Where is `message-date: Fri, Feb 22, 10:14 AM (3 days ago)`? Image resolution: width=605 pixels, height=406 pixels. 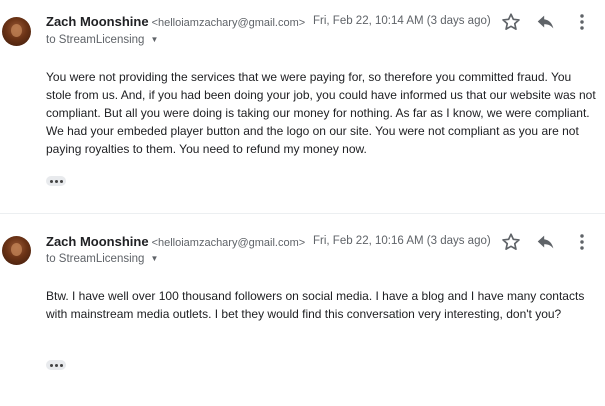 message-date: Fri, Feb 22, 10:14 AM (3 days ago) is located at coordinates (402, 21).